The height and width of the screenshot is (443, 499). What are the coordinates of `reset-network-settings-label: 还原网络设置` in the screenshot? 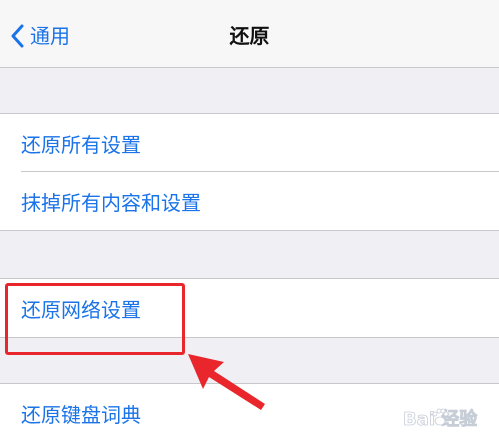 It's located at (81, 309).